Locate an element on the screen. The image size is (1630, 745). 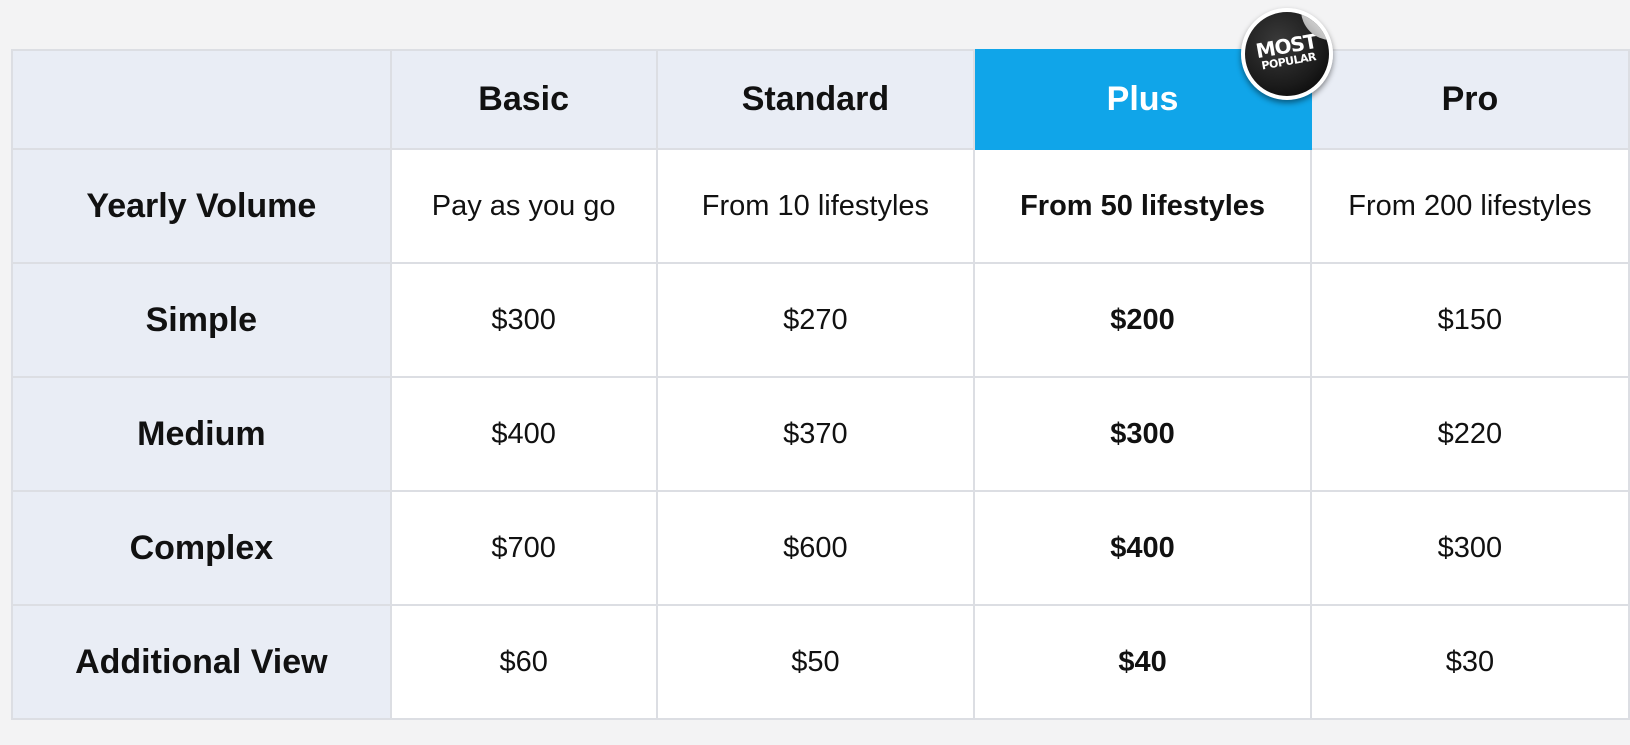
row-label-yearly-volume: Yearly Volume is located at coordinates (201, 206).